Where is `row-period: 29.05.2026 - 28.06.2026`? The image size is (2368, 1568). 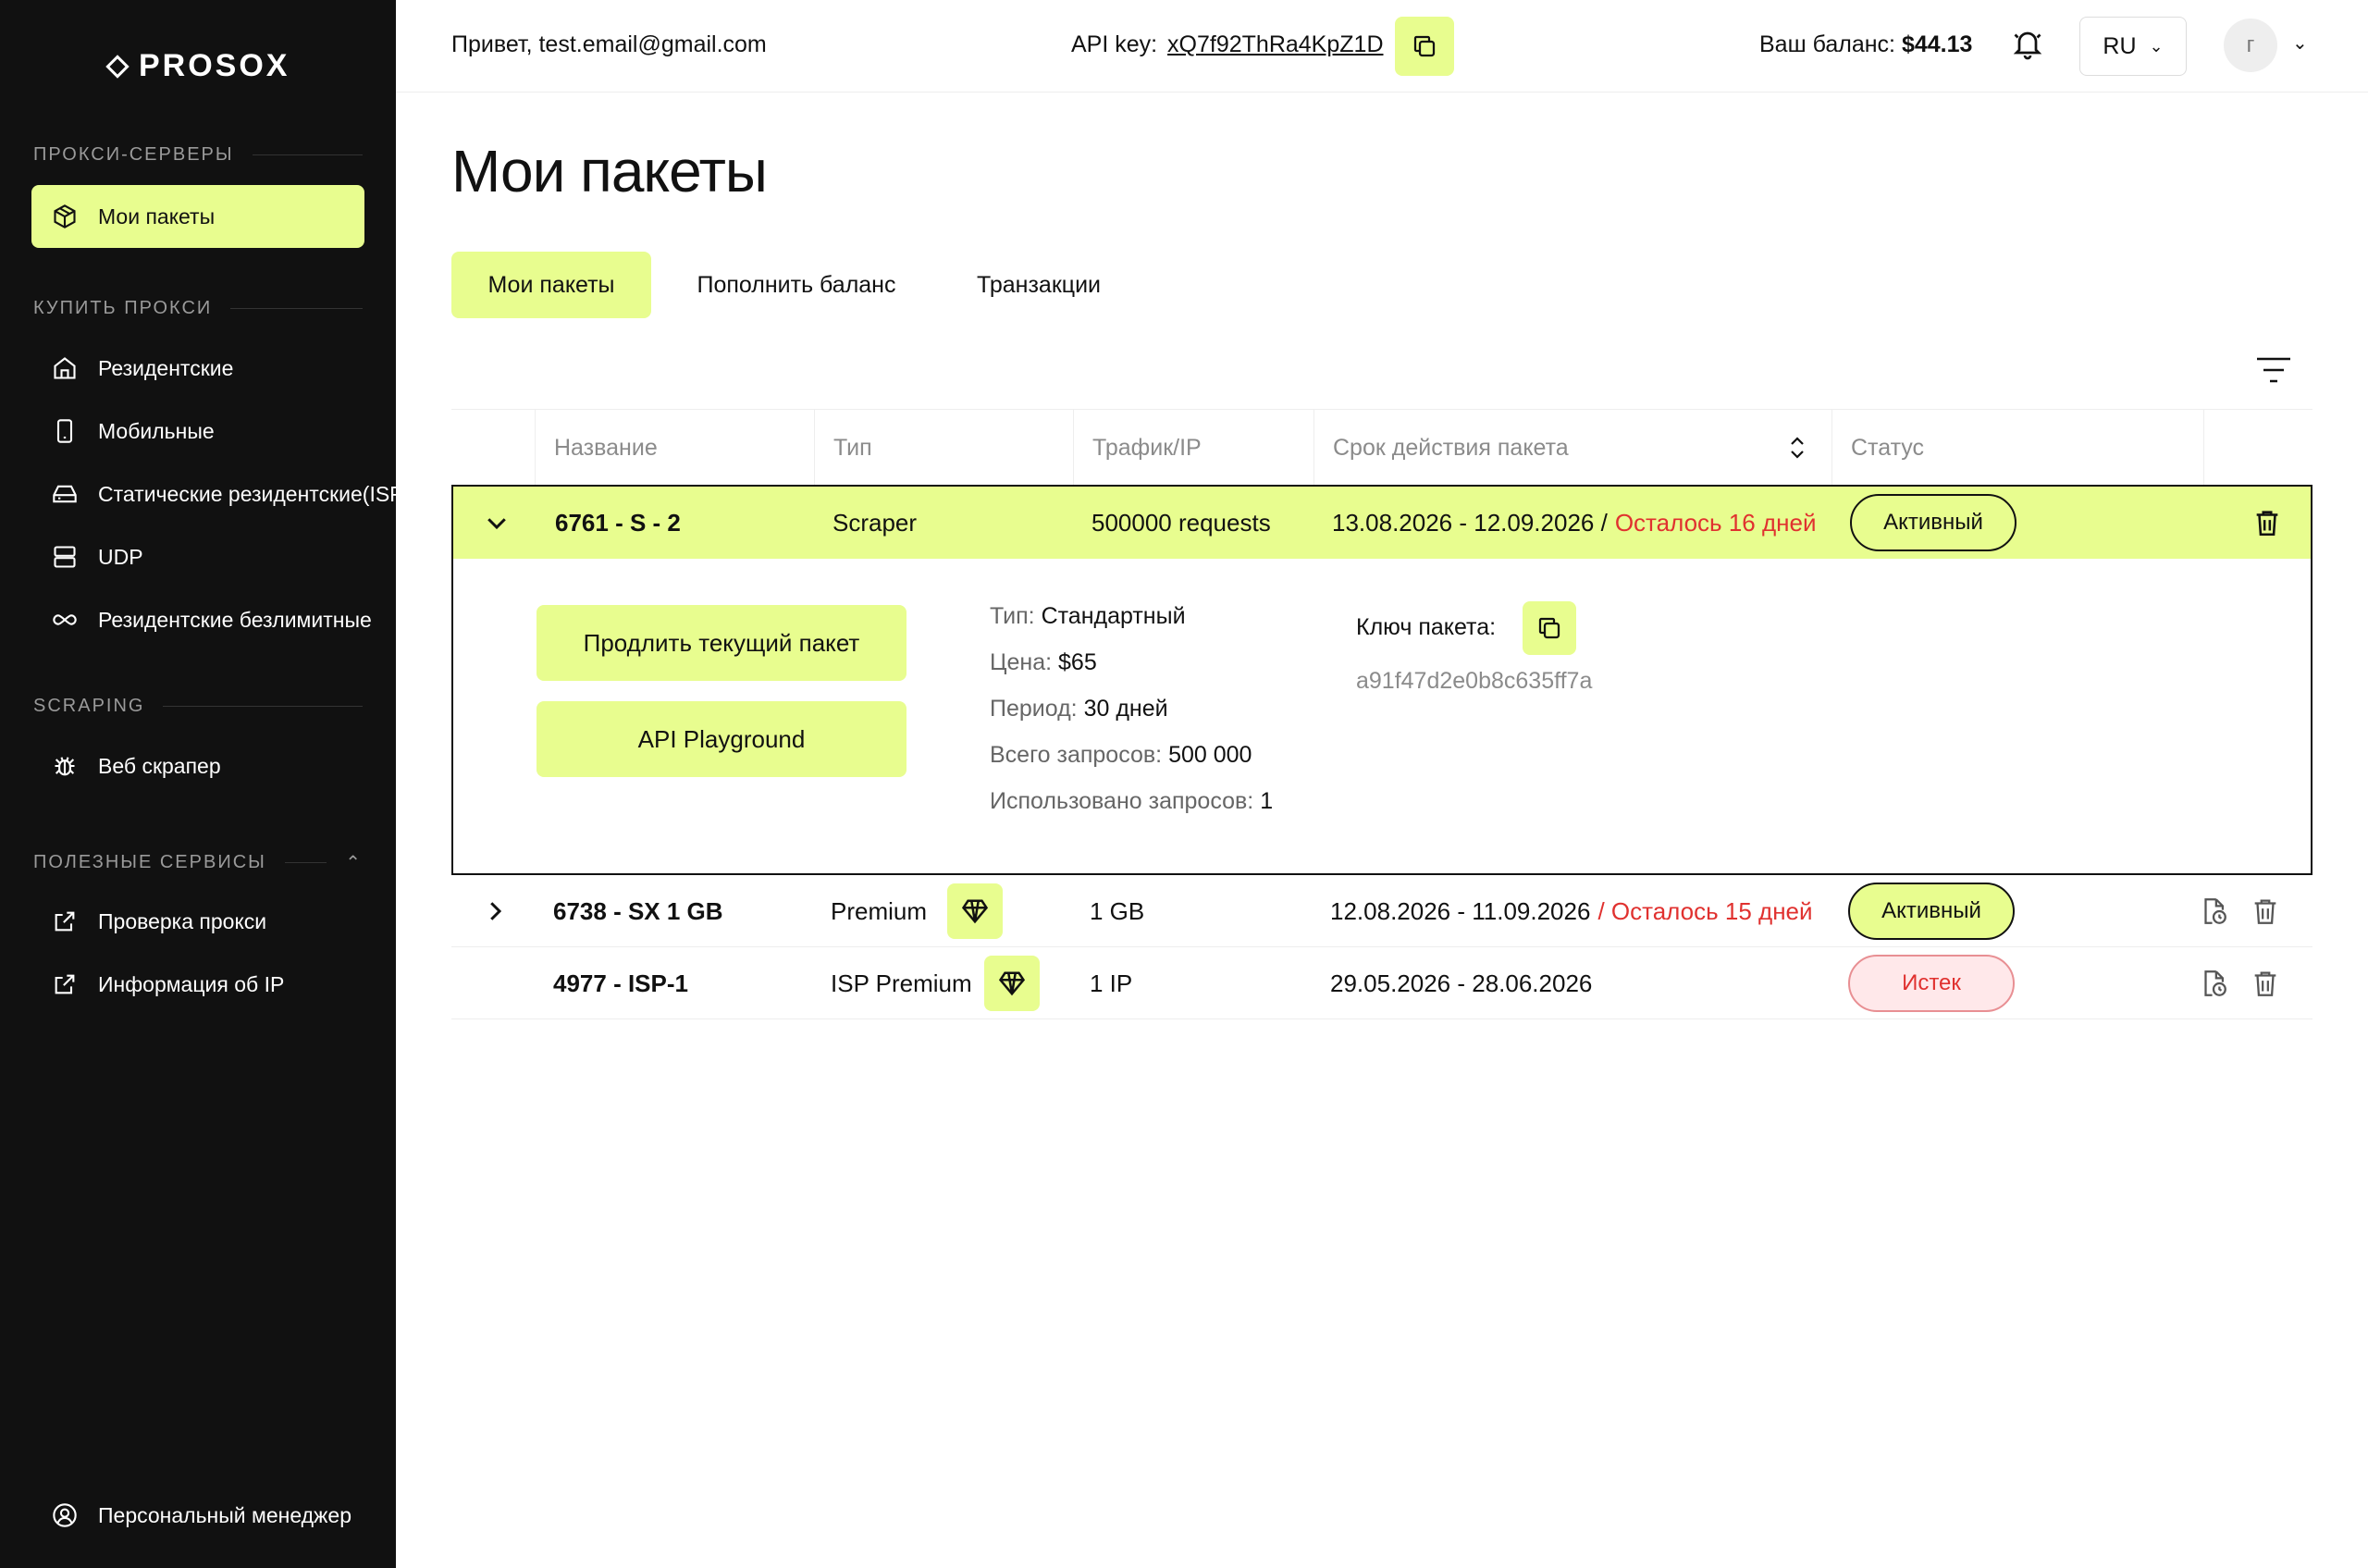
row-period: 29.05.2026 - 28.06.2026 is located at coordinates (1461, 983).